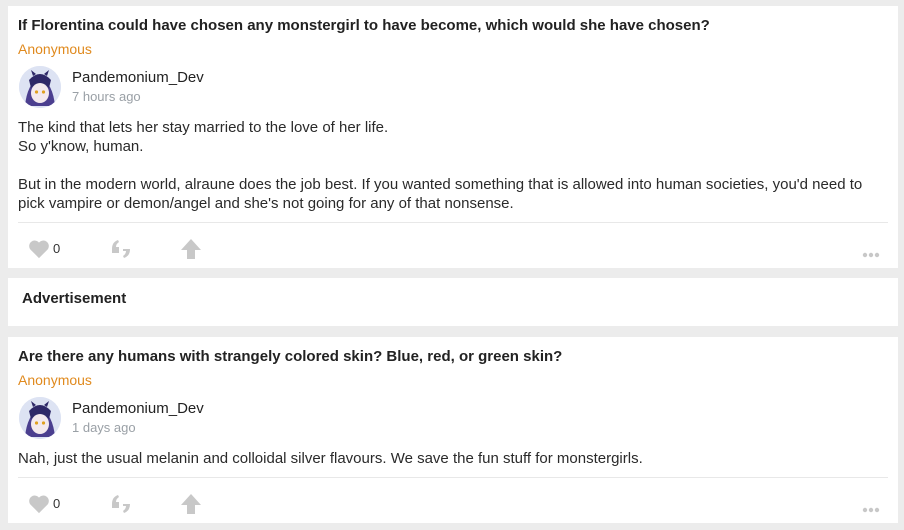  I want to click on timestamp: 7 hours ago, so click(106, 96).